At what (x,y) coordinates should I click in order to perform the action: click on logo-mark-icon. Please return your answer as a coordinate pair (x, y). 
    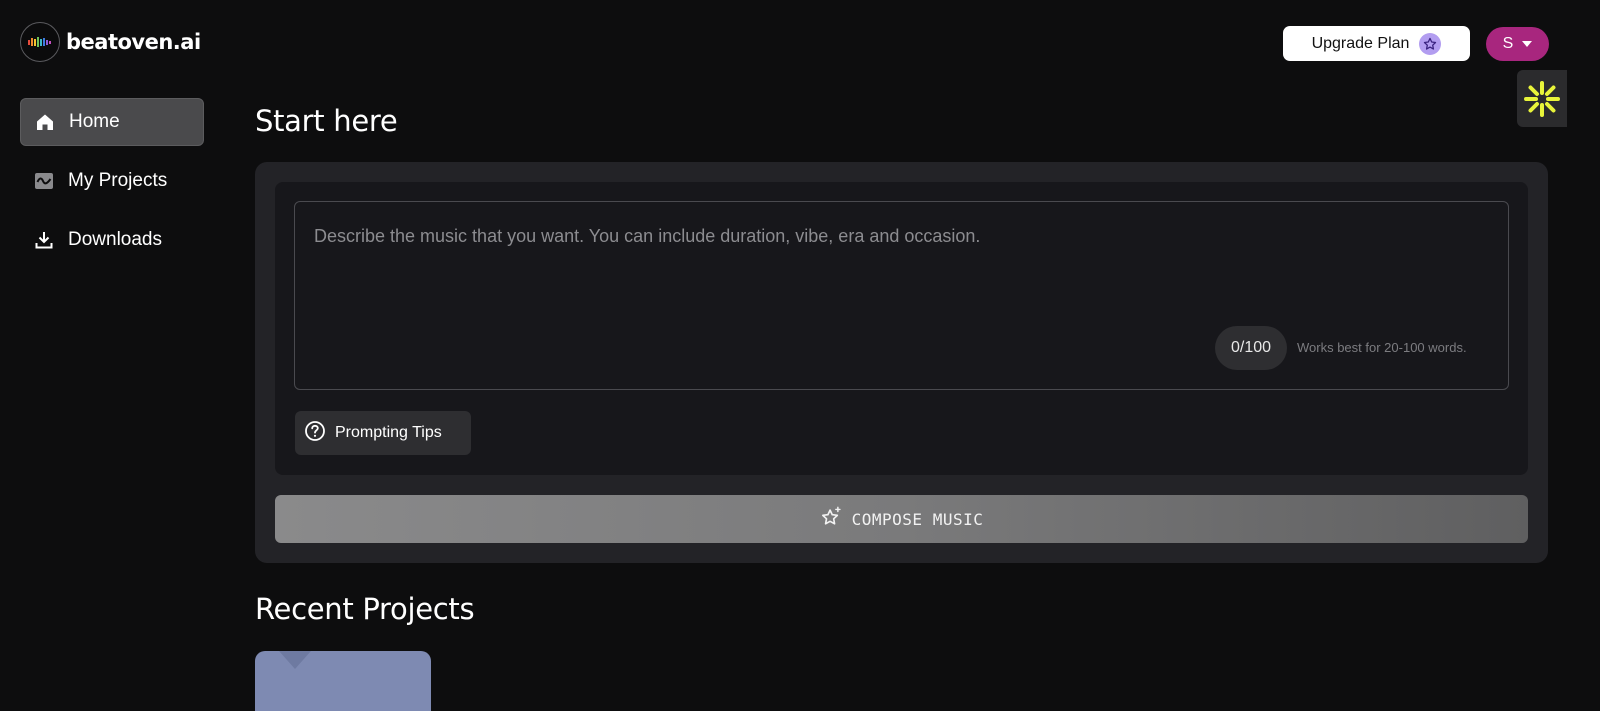
    Looking at the image, I should click on (40, 42).